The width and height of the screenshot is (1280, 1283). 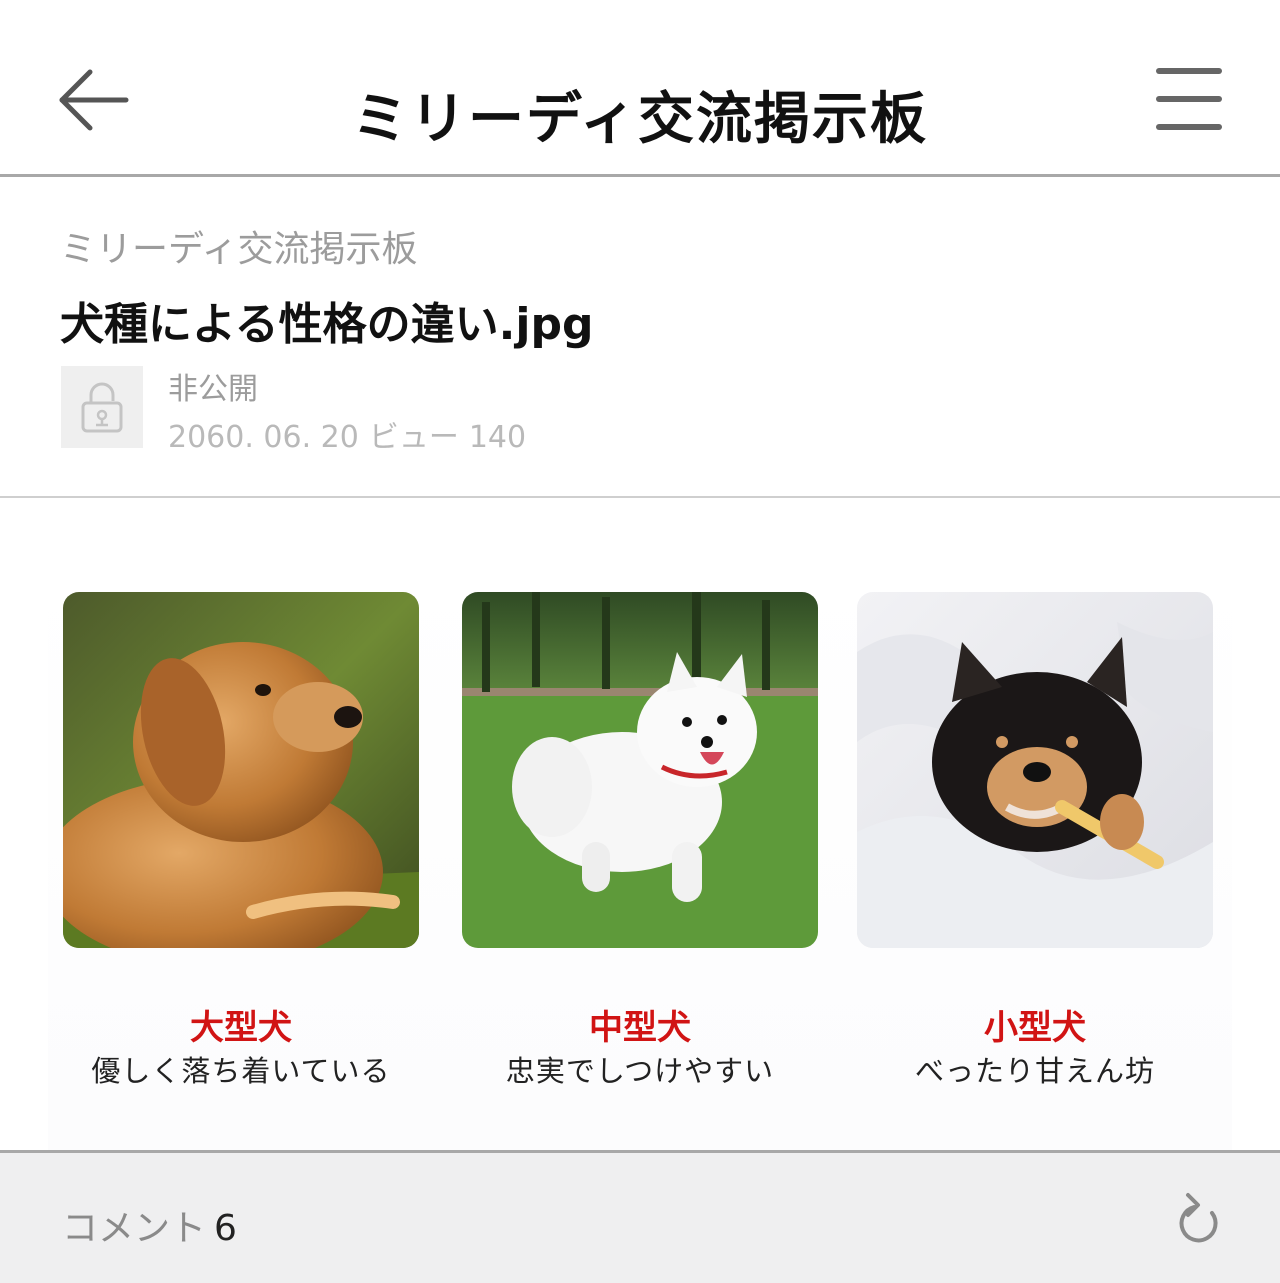 What do you see at coordinates (640, 1071) in the screenshot?
I see `dog-desc-medium: 忠実でしつけやすい` at bounding box center [640, 1071].